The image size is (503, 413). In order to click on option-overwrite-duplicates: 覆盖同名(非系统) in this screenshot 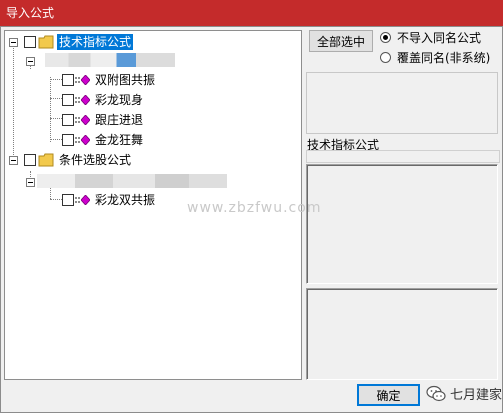, I will do `click(435, 57)`.